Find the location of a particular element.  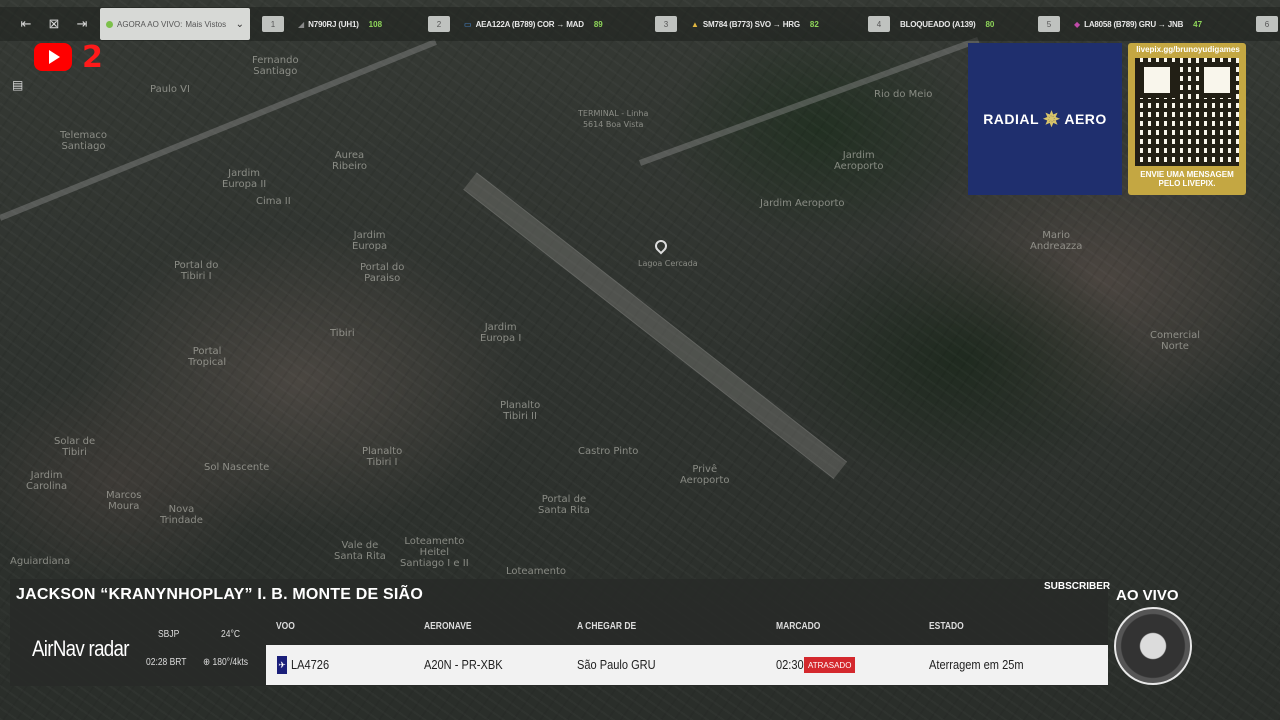

live-dot-icon is located at coordinates (109, 24).